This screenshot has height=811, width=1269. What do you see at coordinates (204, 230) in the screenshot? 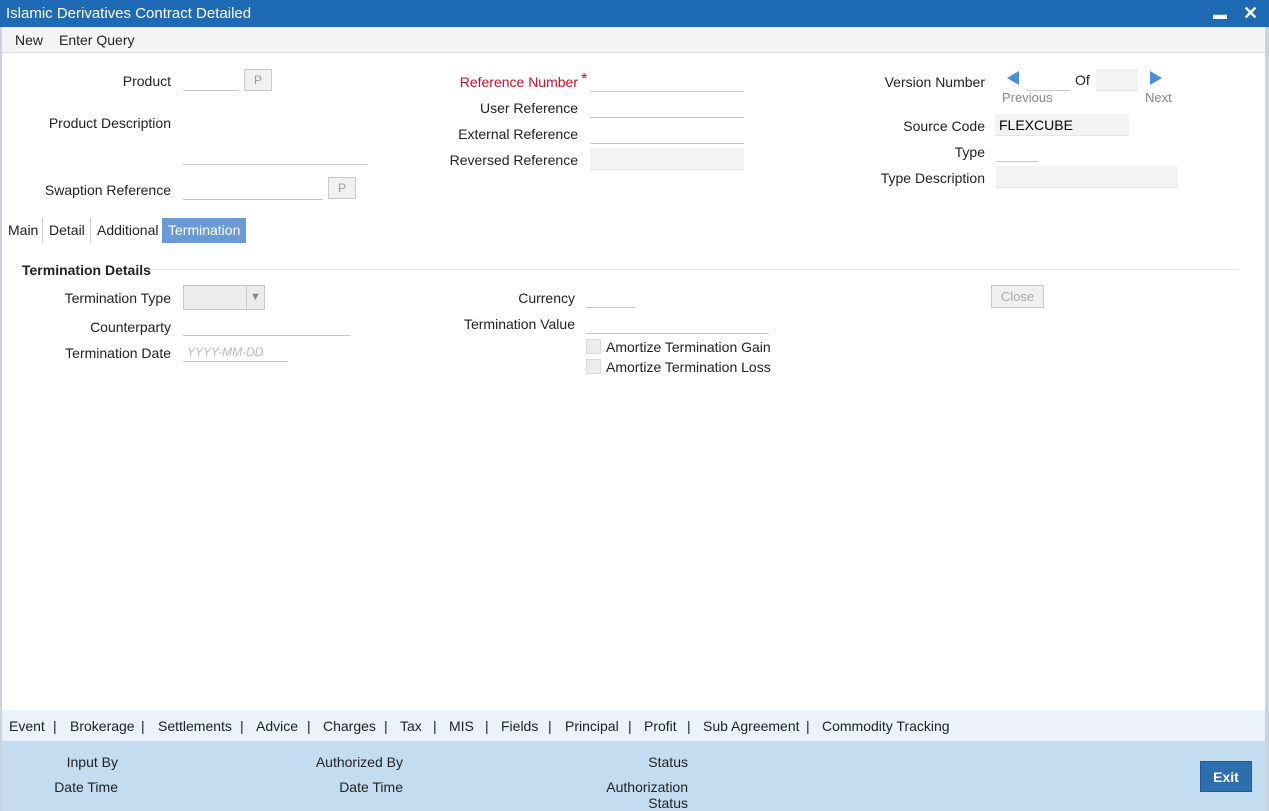
I see `tab-termination: Termination` at bounding box center [204, 230].